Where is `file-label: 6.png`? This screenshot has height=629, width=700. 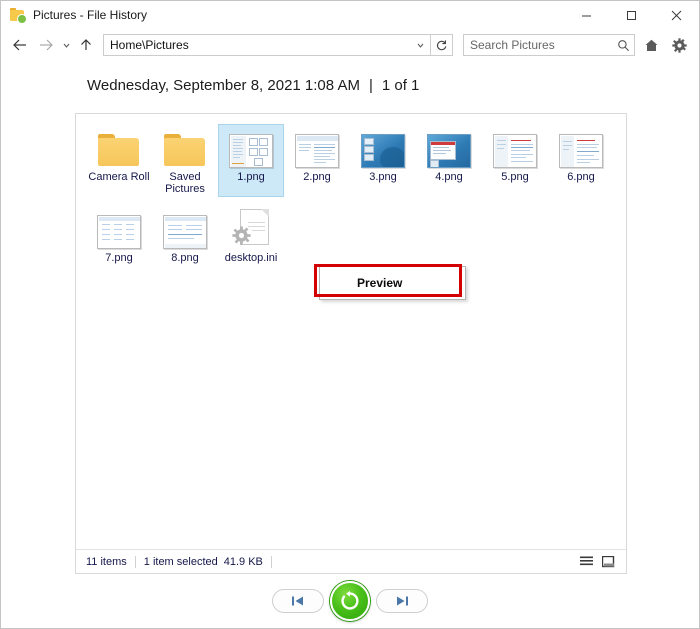
file-label: 6.png is located at coordinates (581, 177).